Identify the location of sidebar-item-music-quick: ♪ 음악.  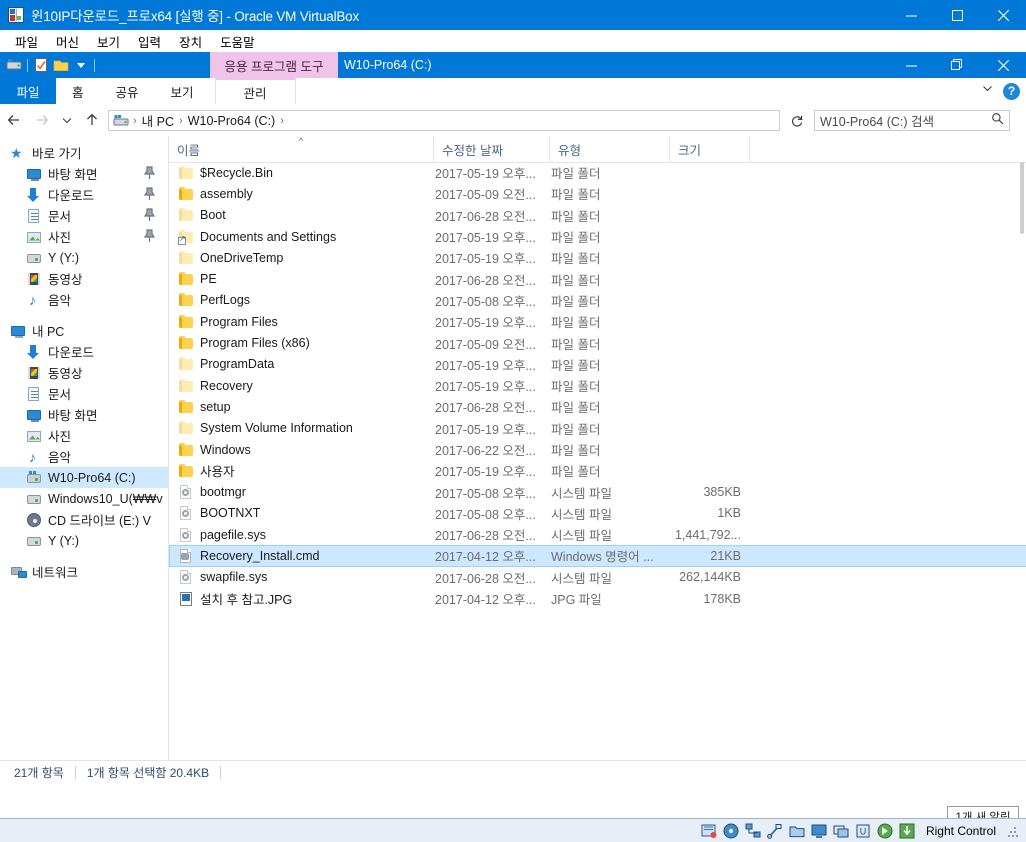
(84, 299).